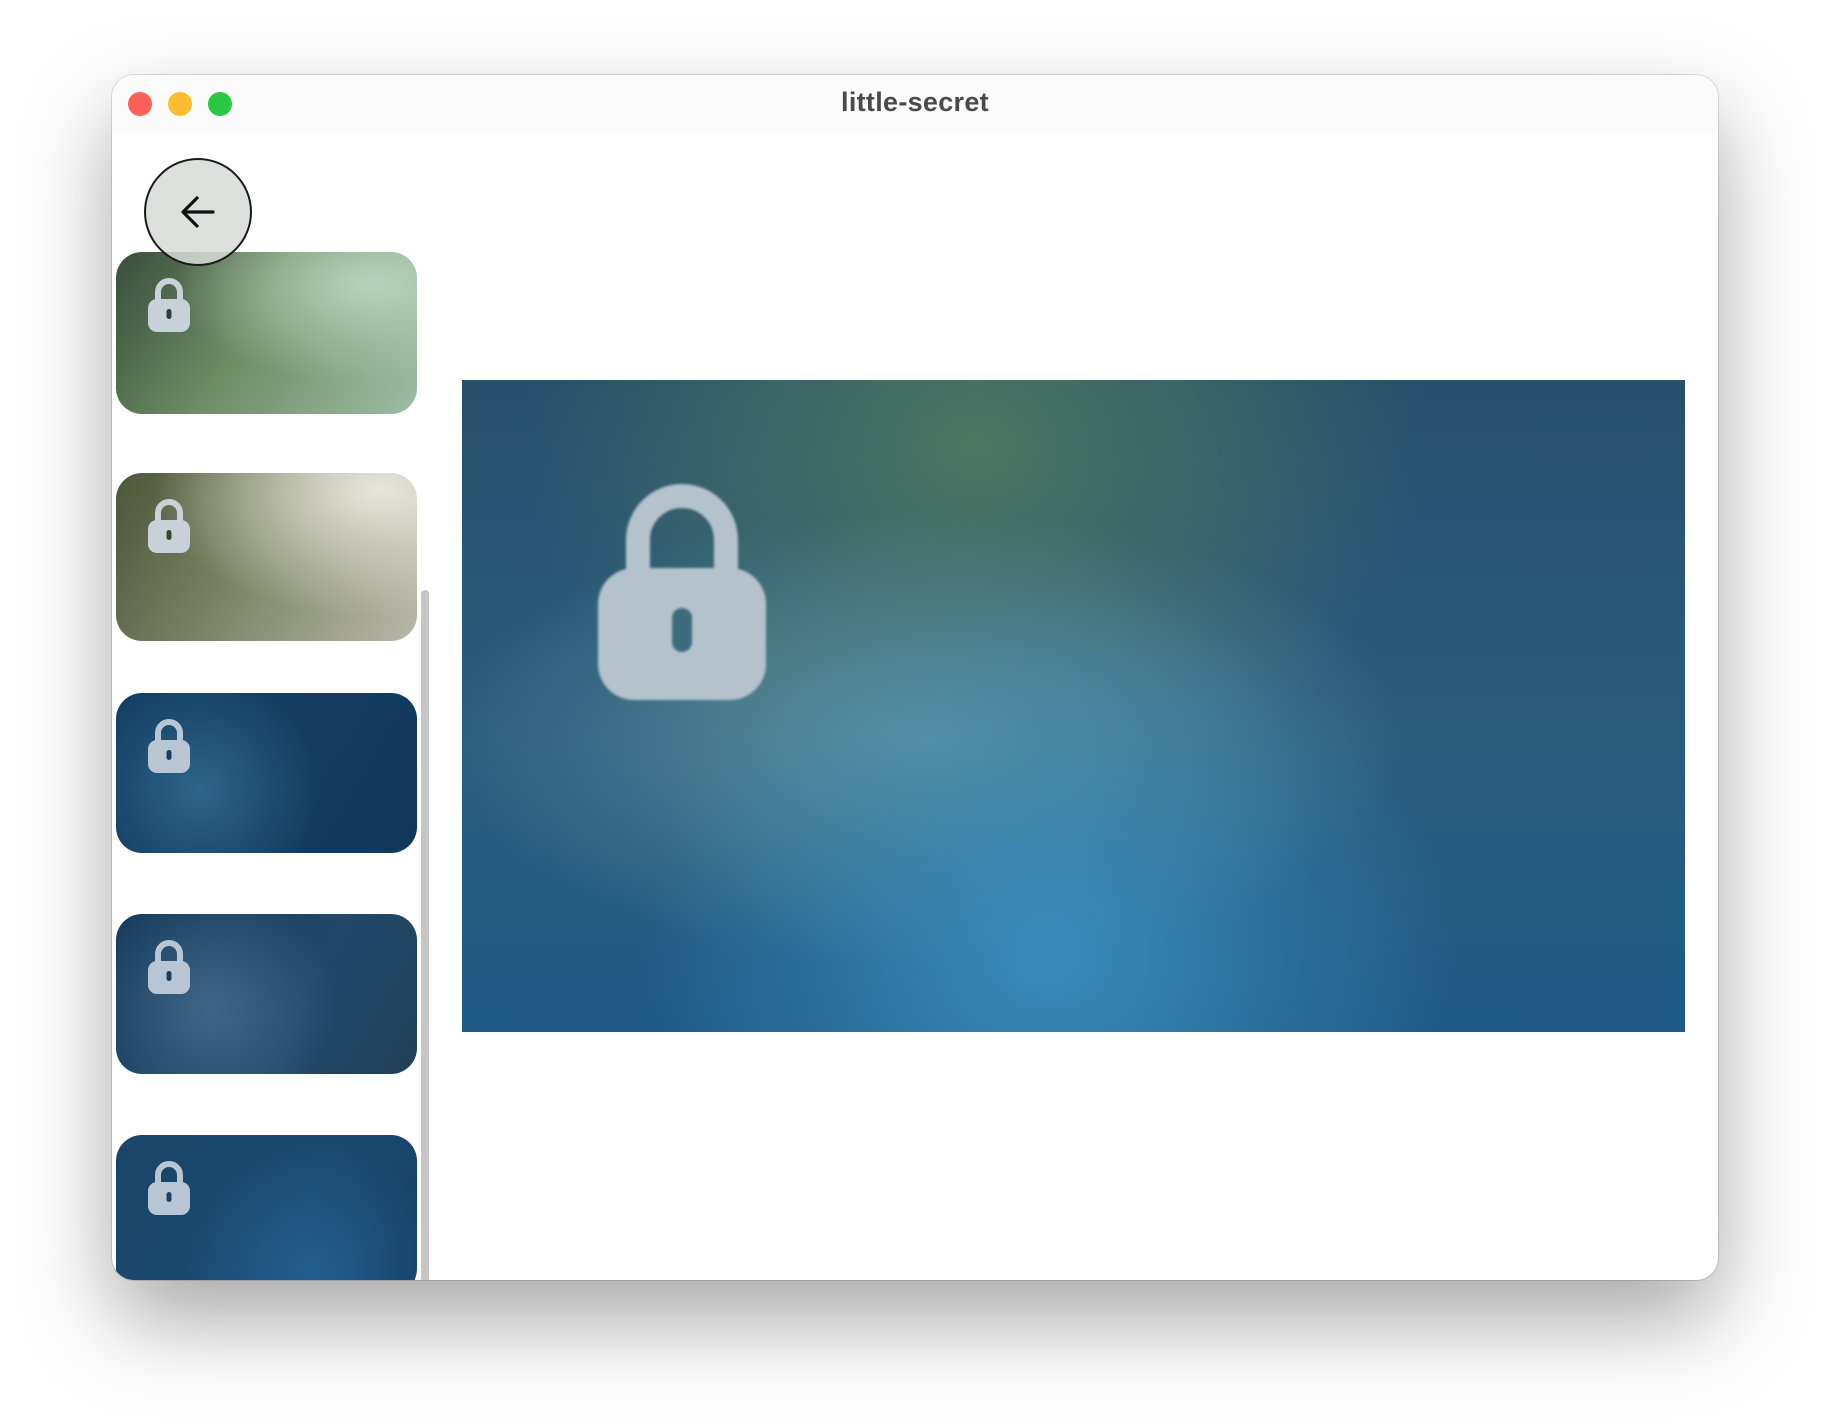 Image resolution: width=1824 pixels, height=1424 pixels. I want to click on arrow-left-icon, so click(198, 212).